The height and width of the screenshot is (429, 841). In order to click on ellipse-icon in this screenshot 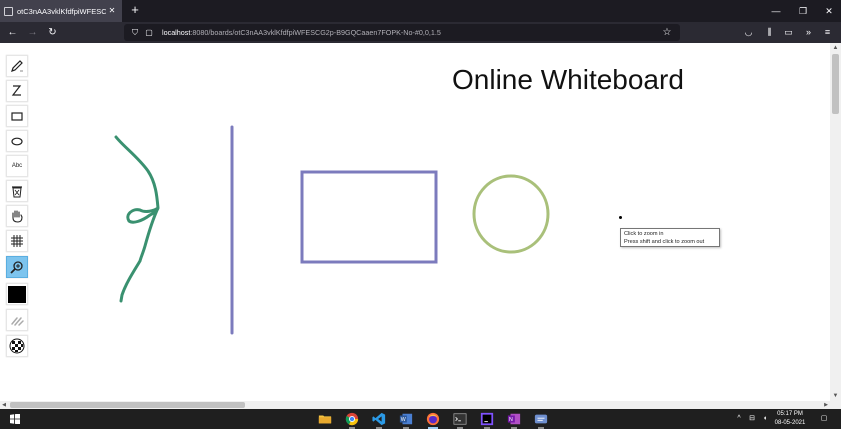, I will do `click(17, 141)`.